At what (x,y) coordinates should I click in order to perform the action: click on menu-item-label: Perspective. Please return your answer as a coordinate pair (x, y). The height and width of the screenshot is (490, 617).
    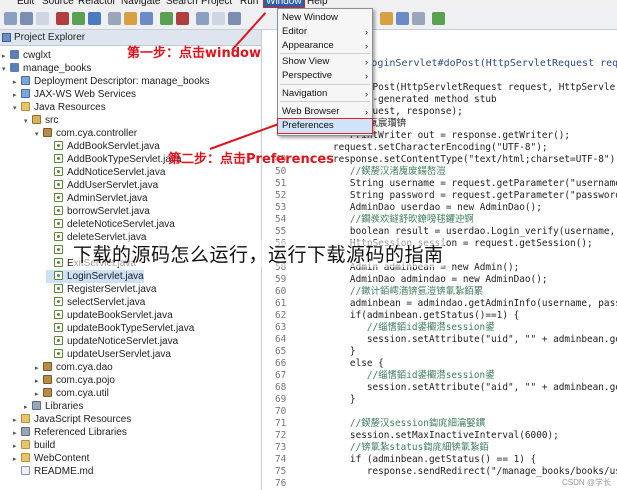
    Looking at the image, I should click on (307, 75).